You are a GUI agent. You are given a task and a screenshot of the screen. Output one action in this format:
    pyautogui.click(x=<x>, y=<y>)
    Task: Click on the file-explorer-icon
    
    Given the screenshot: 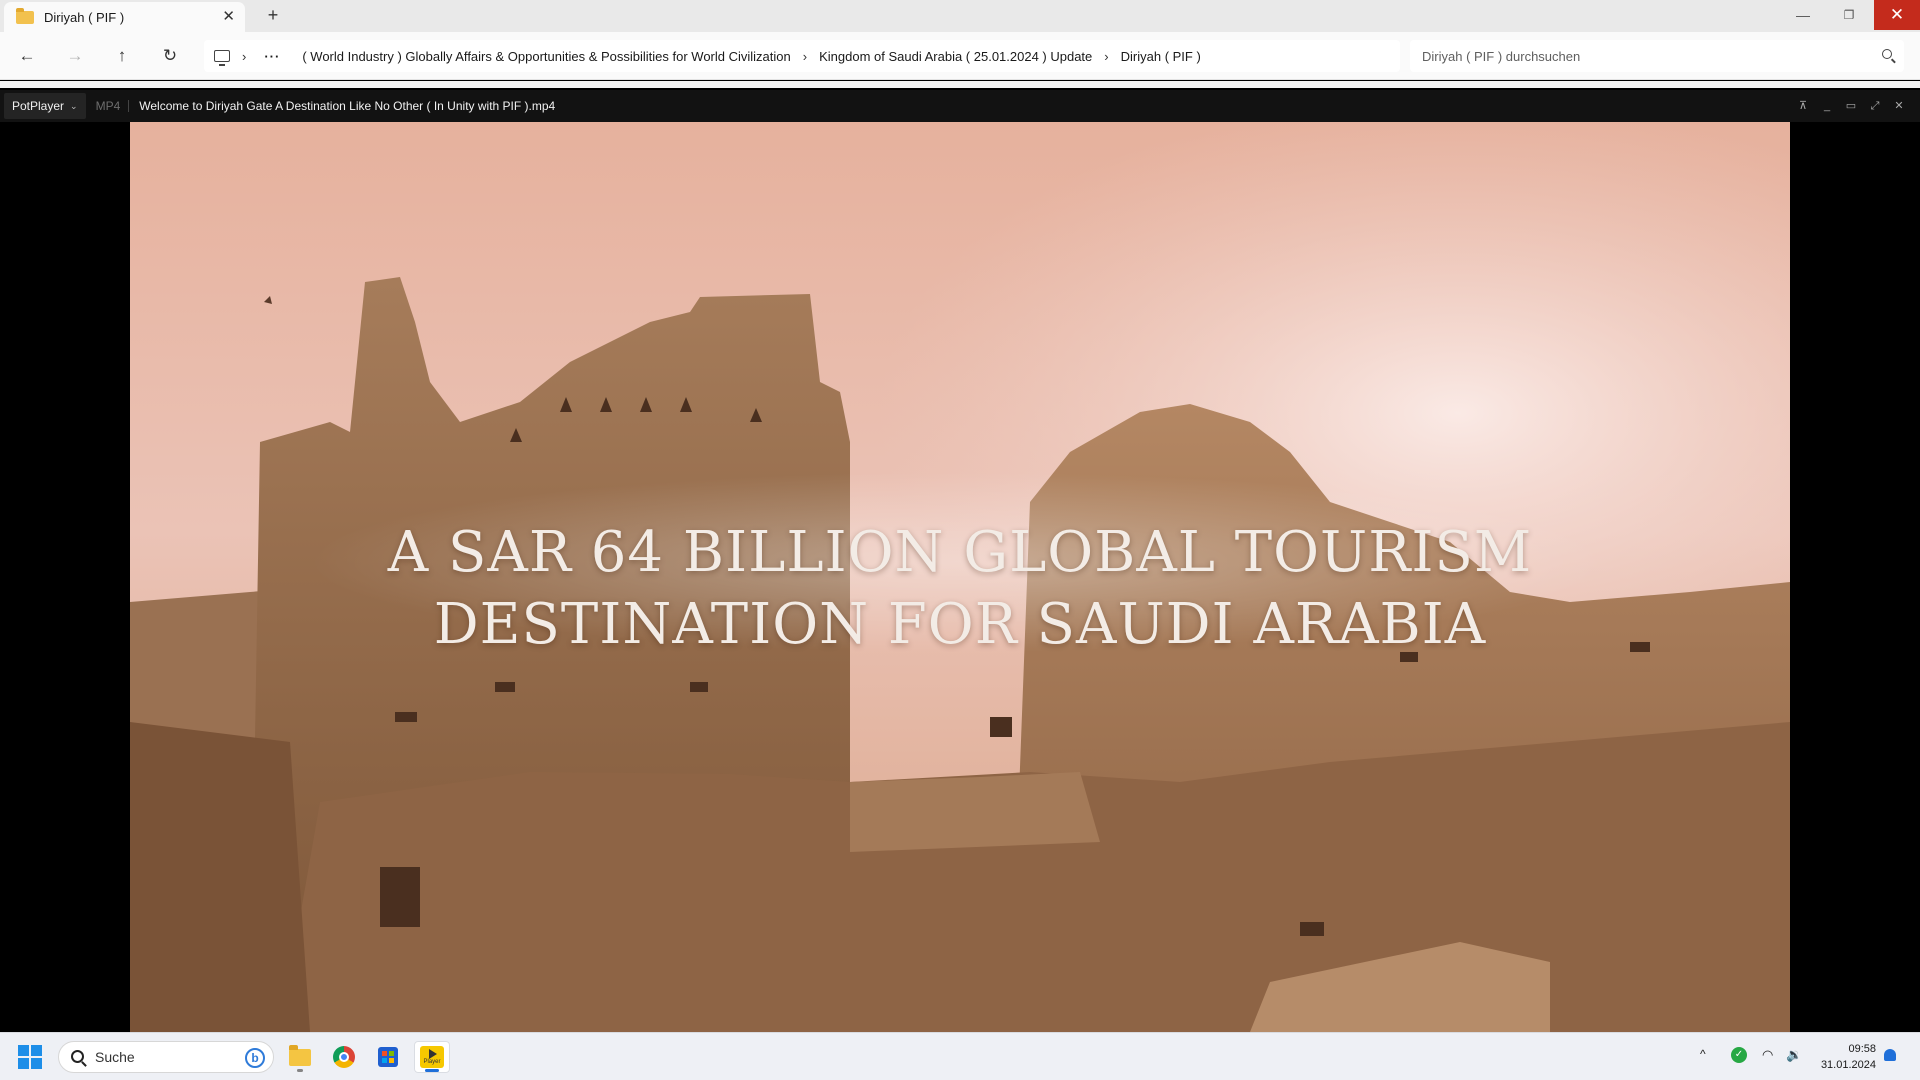 What is the action you would take?
    pyautogui.click(x=300, y=1055)
    